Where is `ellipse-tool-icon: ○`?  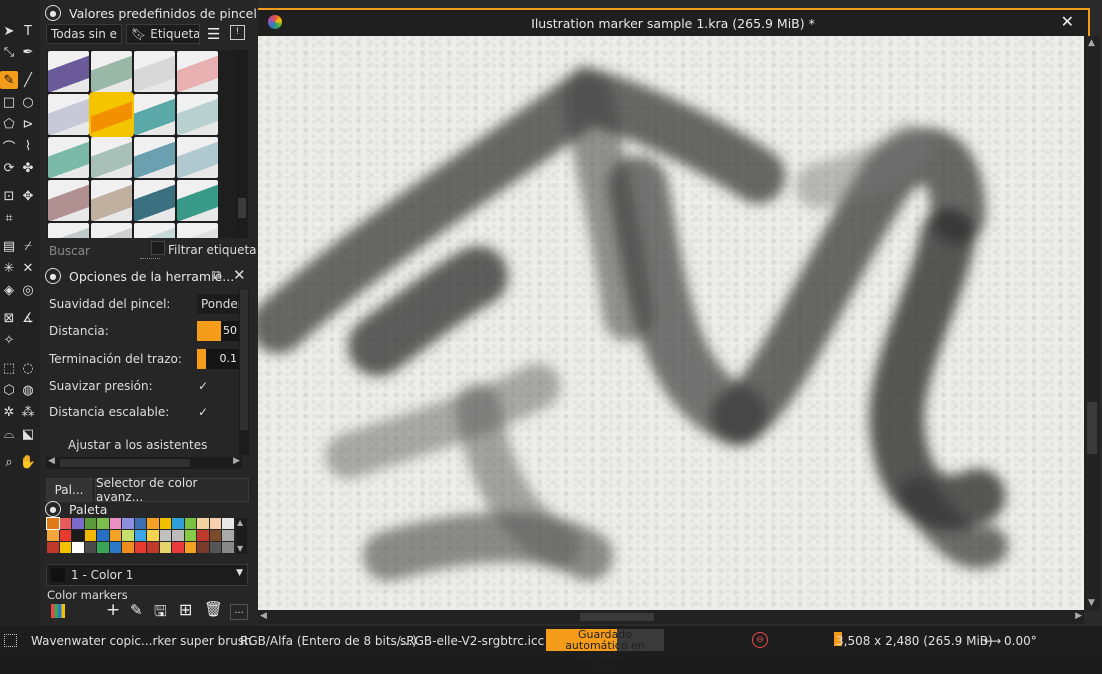 ellipse-tool-icon: ○ is located at coordinates (28, 102).